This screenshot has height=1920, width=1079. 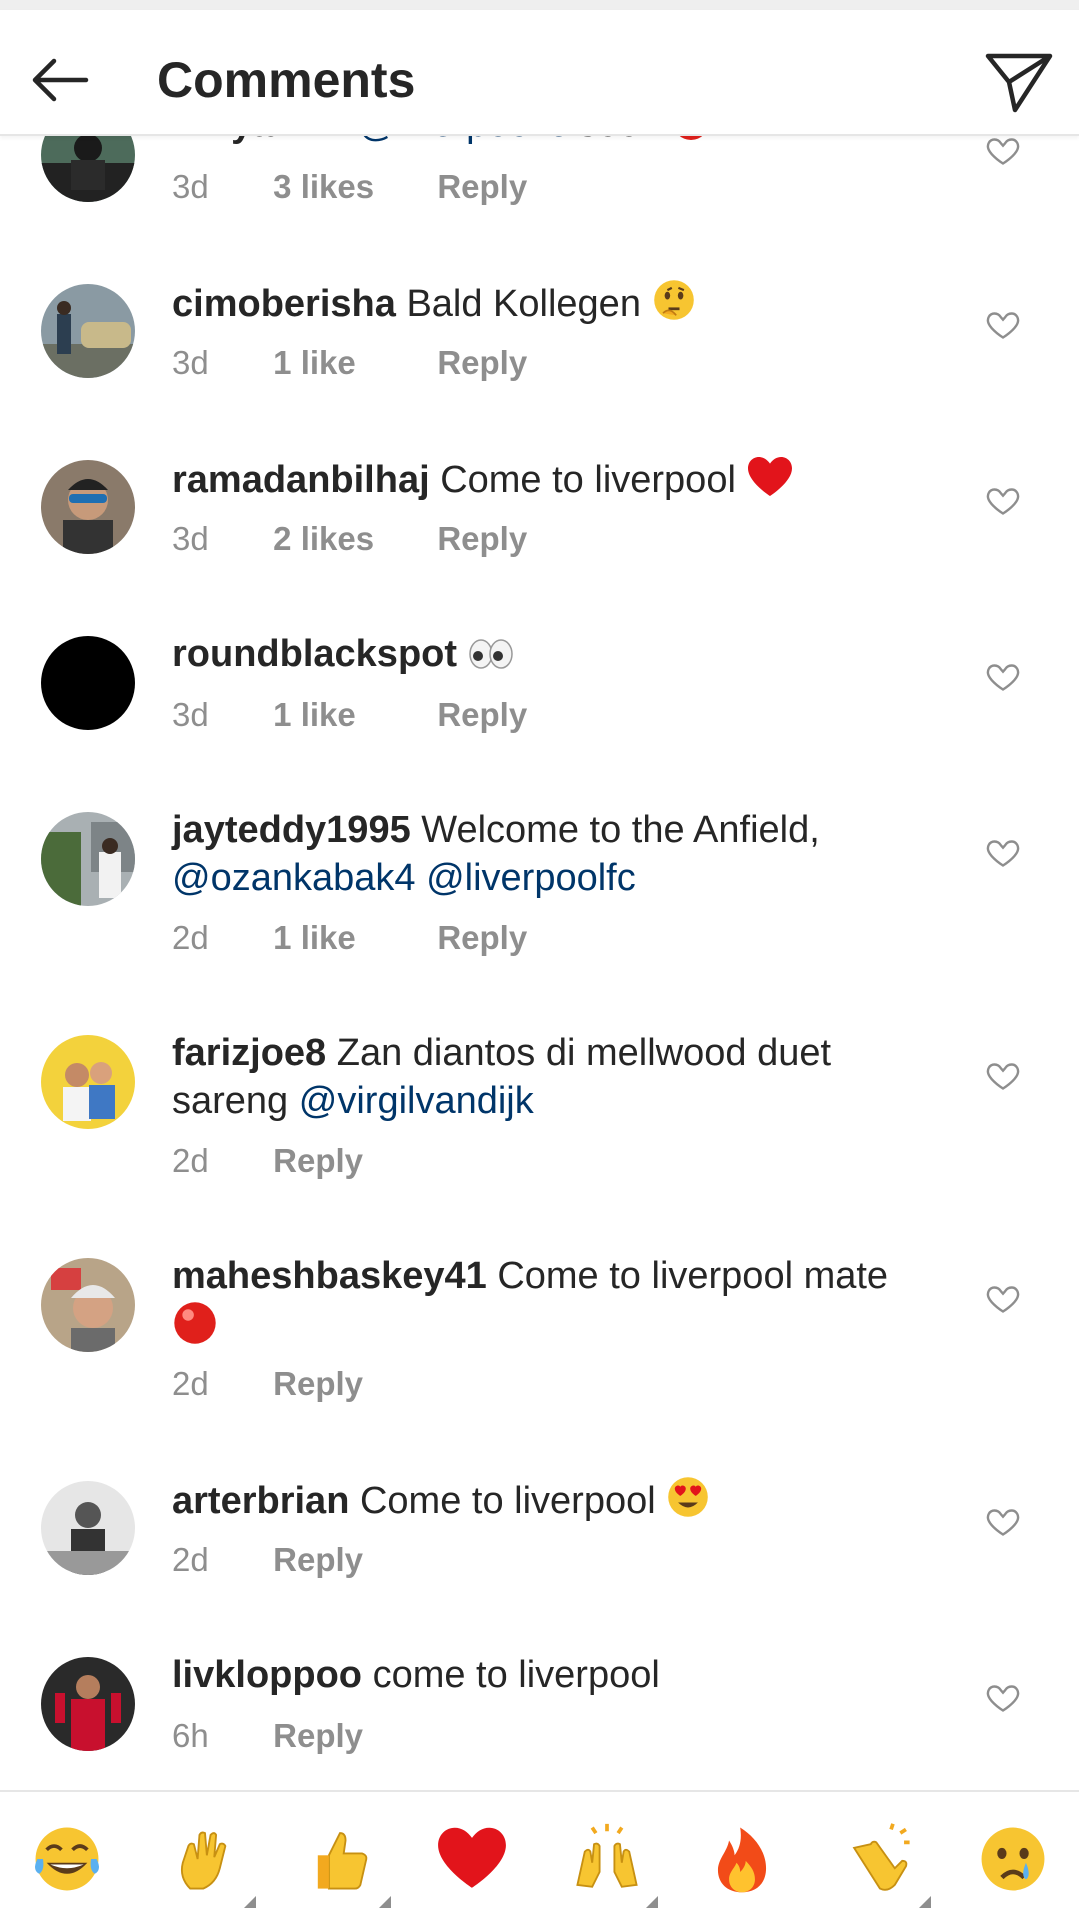 I want to click on comment-username: roundblackspot, so click(x=314, y=654).